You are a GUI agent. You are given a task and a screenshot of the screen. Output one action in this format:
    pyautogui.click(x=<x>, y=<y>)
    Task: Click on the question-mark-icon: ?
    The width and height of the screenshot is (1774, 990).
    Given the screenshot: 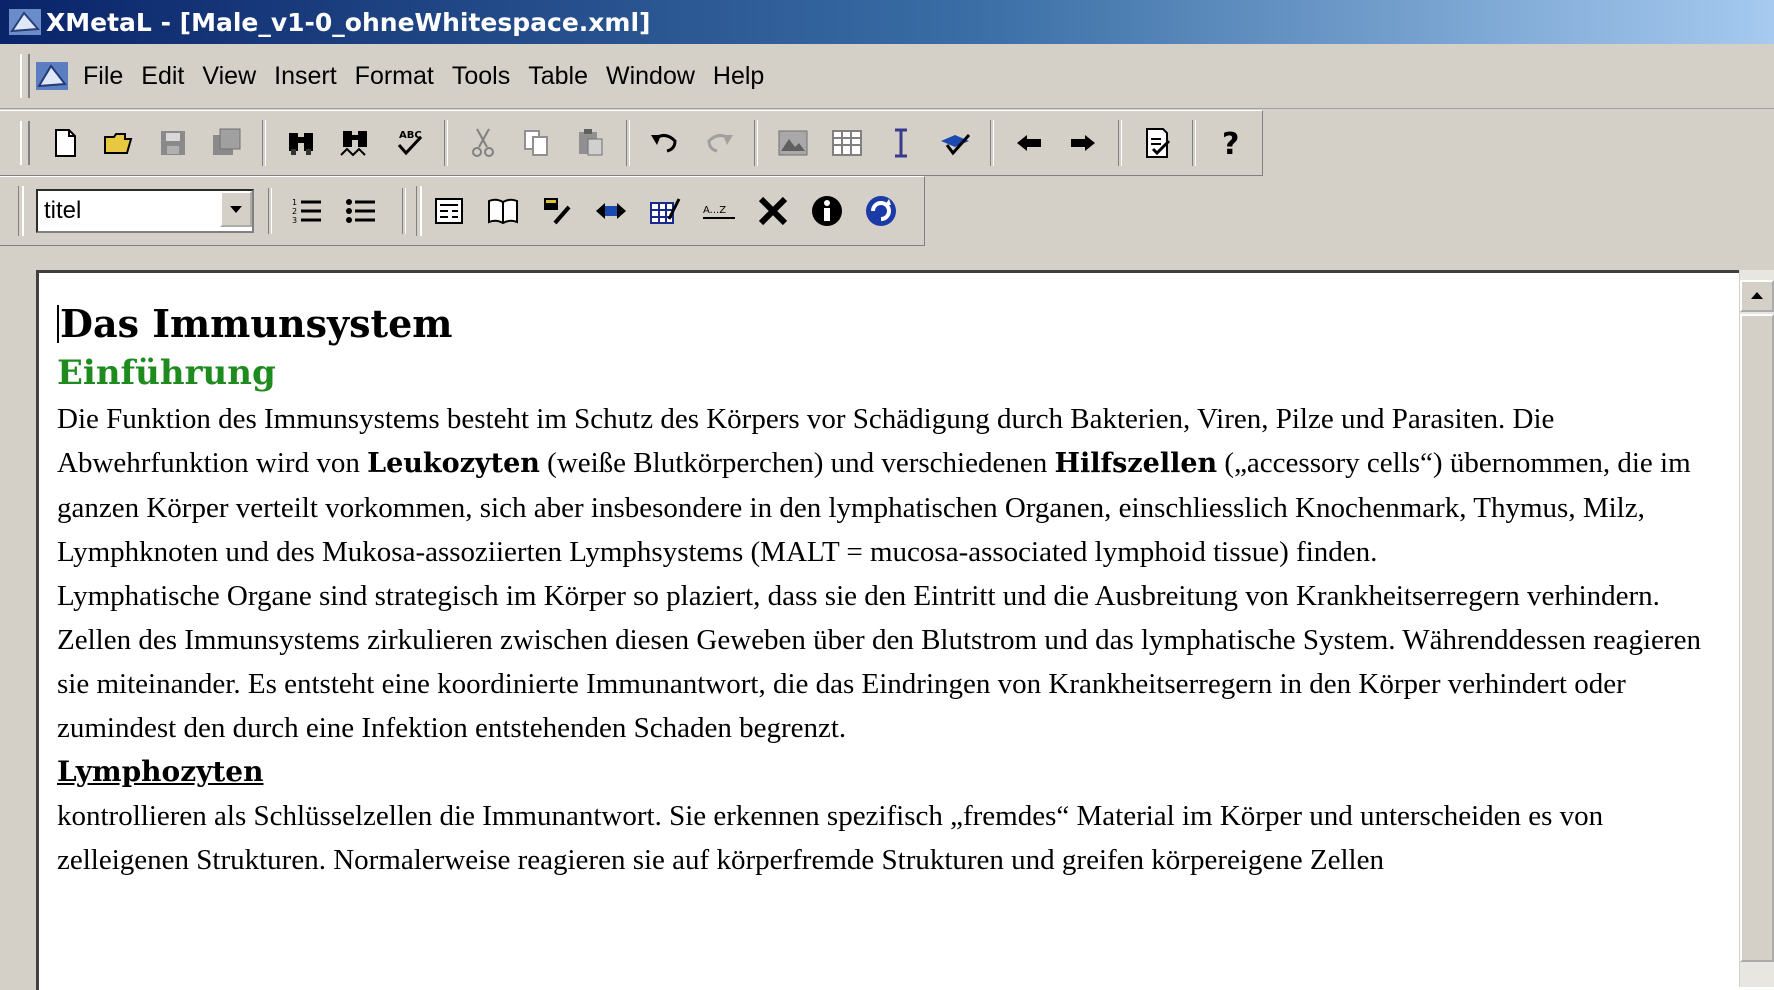 What is the action you would take?
    pyautogui.click(x=1230, y=144)
    